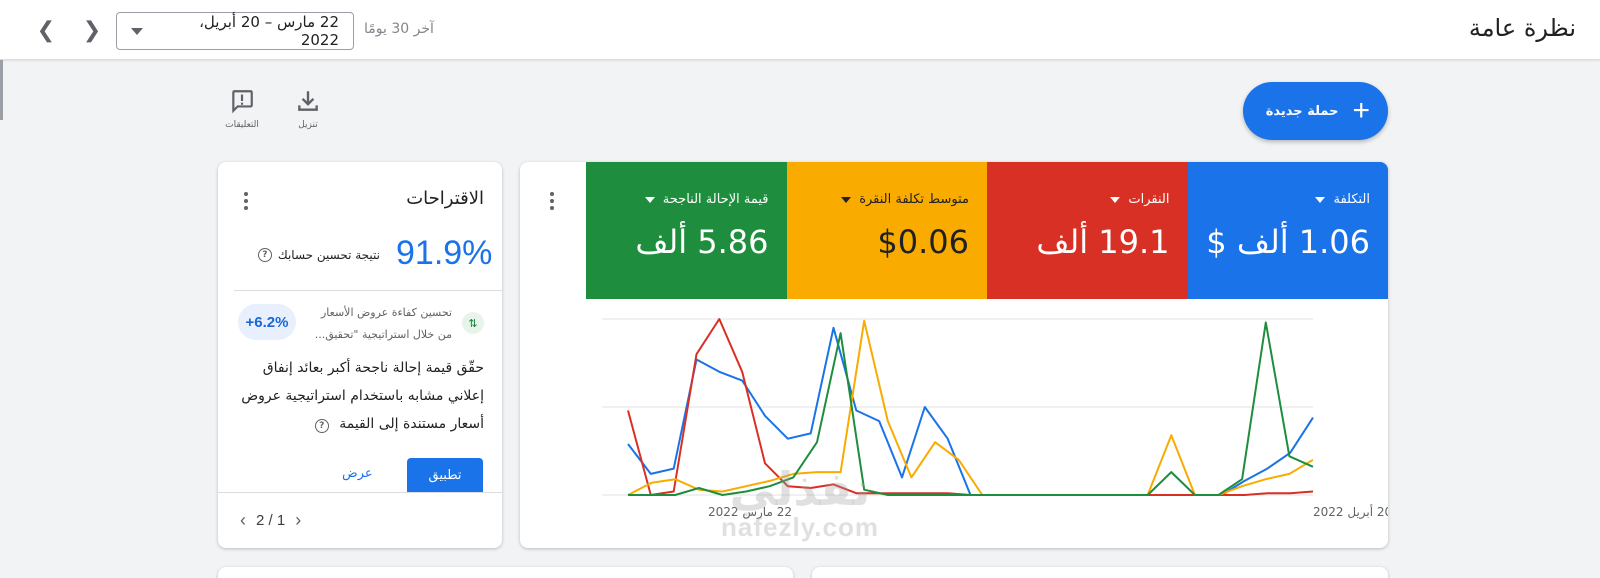  I want to click on optimization-score-label: نتيجة تحسين حسابك ?, so click(318, 255).